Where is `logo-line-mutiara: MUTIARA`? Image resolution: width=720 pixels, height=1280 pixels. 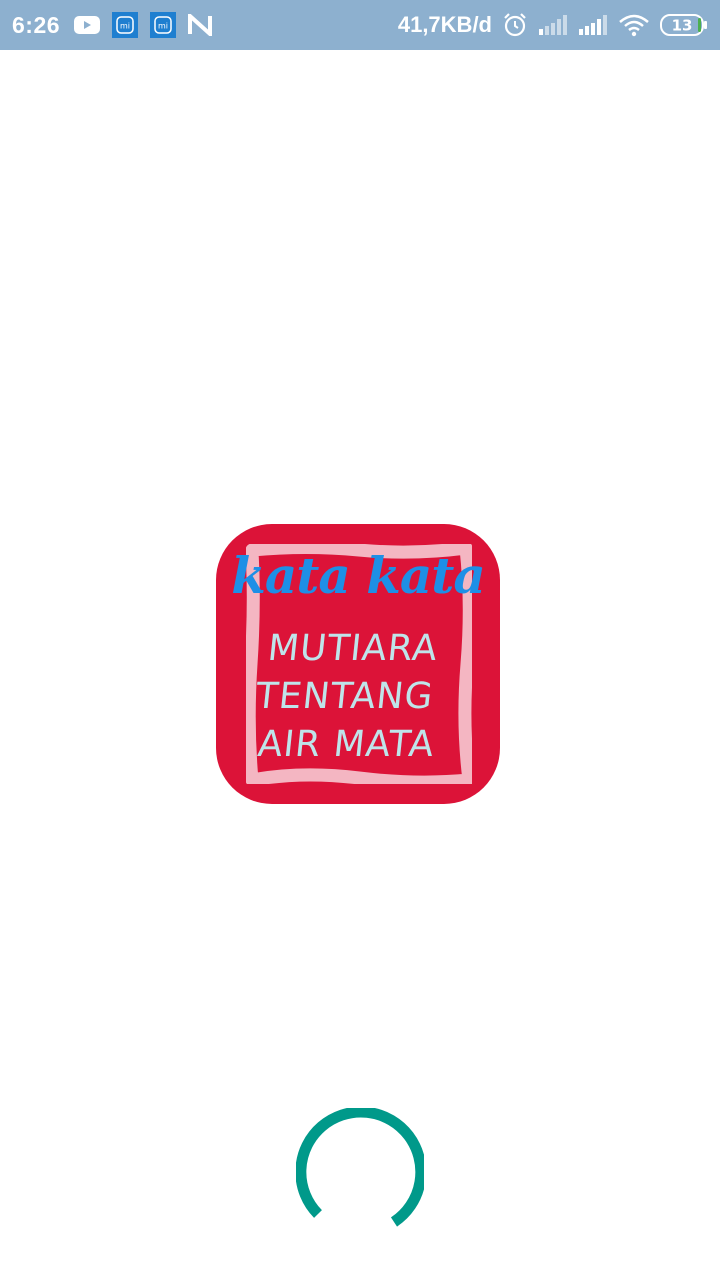
logo-line-mutiara: MUTIARA is located at coordinates (352, 648).